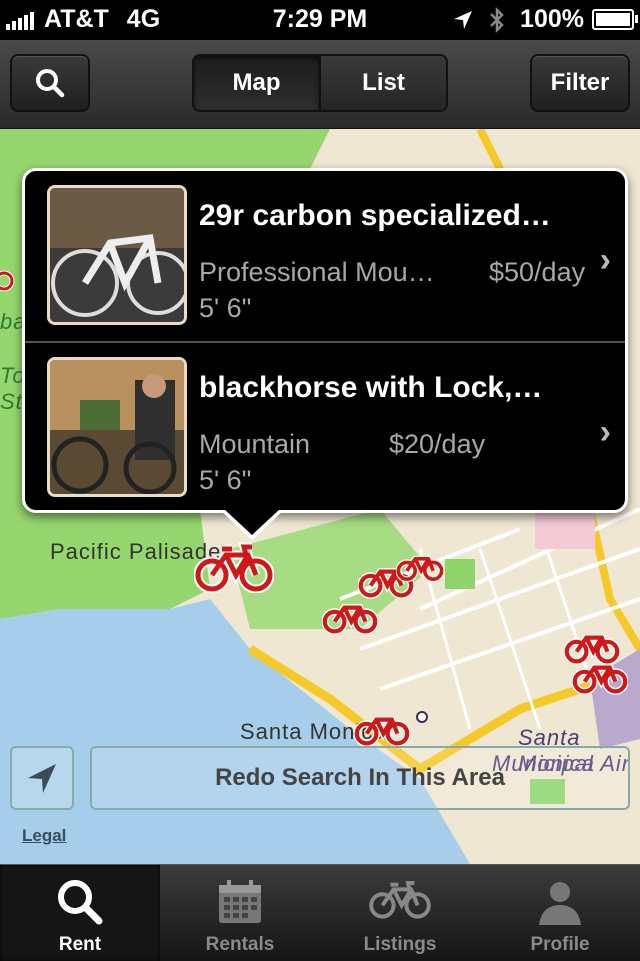 The width and height of the screenshot is (640, 961). What do you see at coordinates (400, 900) in the screenshot?
I see `bike-icon` at bounding box center [400, 900].